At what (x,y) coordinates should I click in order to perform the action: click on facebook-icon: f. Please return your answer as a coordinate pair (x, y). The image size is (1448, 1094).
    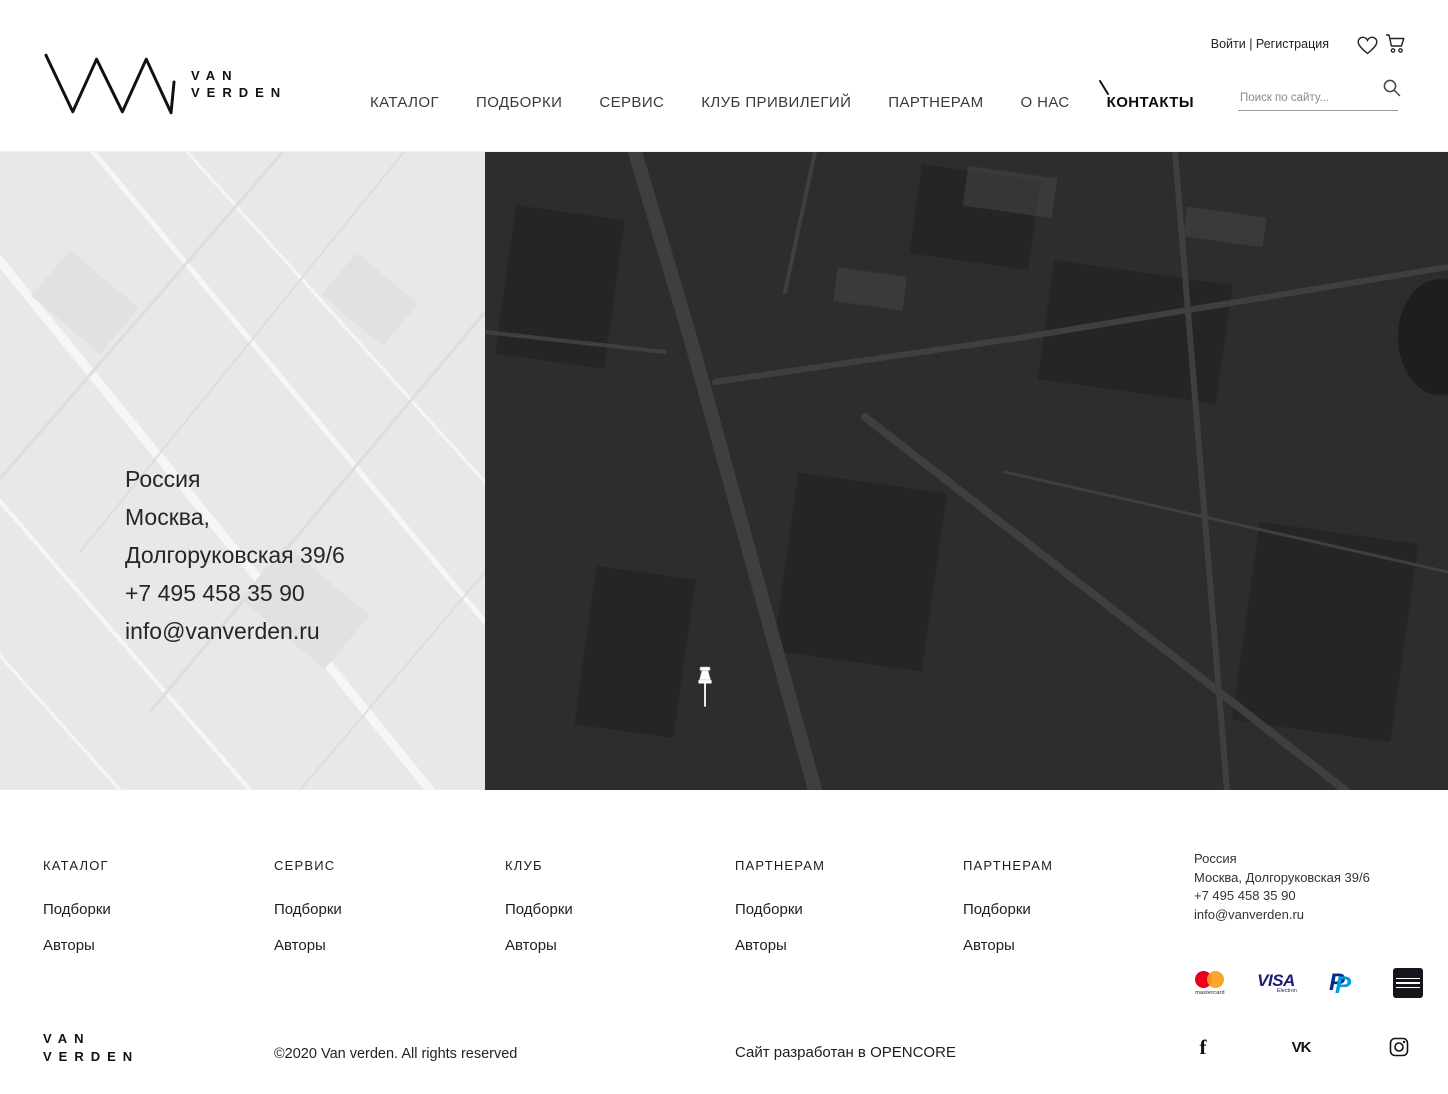
    Looking at the image, I should click on (1203, 1046).